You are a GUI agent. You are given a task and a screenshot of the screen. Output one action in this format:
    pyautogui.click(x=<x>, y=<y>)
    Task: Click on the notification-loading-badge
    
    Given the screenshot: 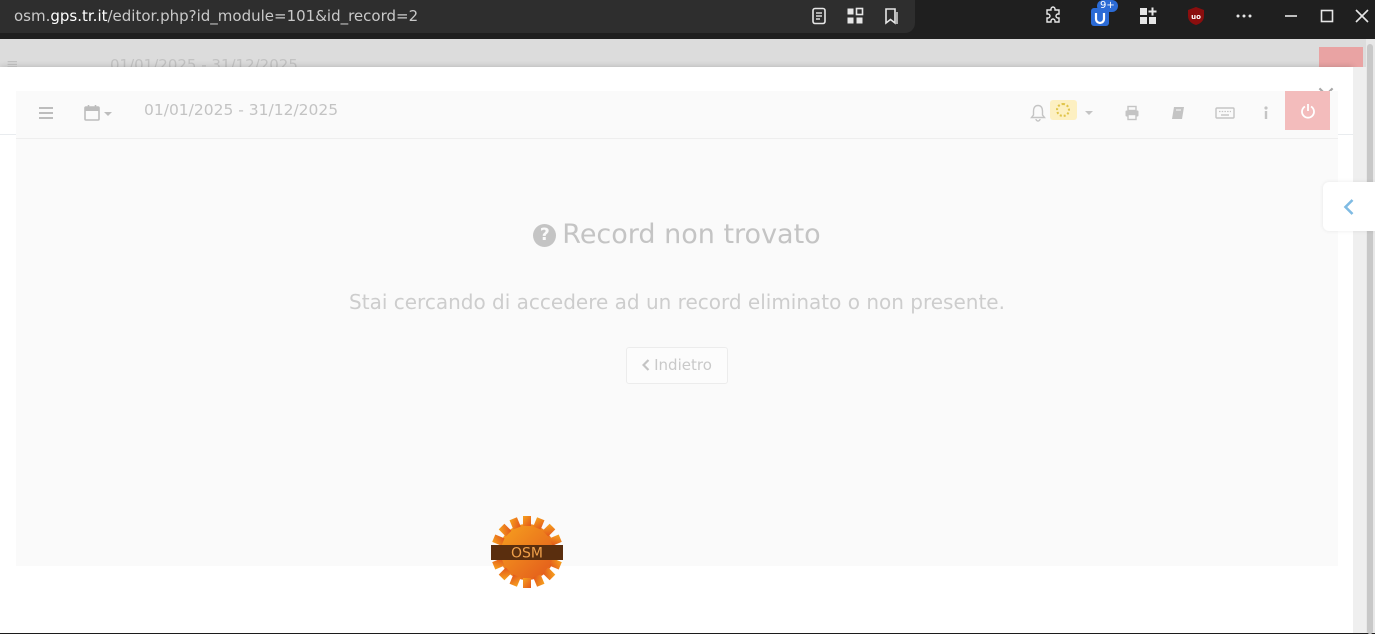 What is the action you would take?
    pyautogui.click(x=1063, y=110)
    